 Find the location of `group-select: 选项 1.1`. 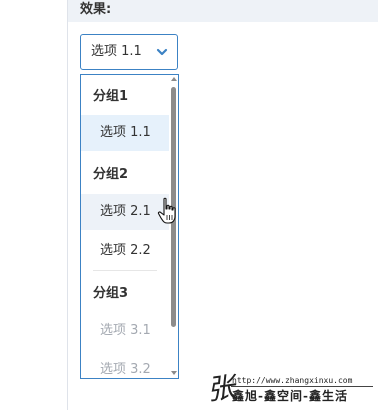

group-select: 选项 1.1 is located at coordinates (129, 52).